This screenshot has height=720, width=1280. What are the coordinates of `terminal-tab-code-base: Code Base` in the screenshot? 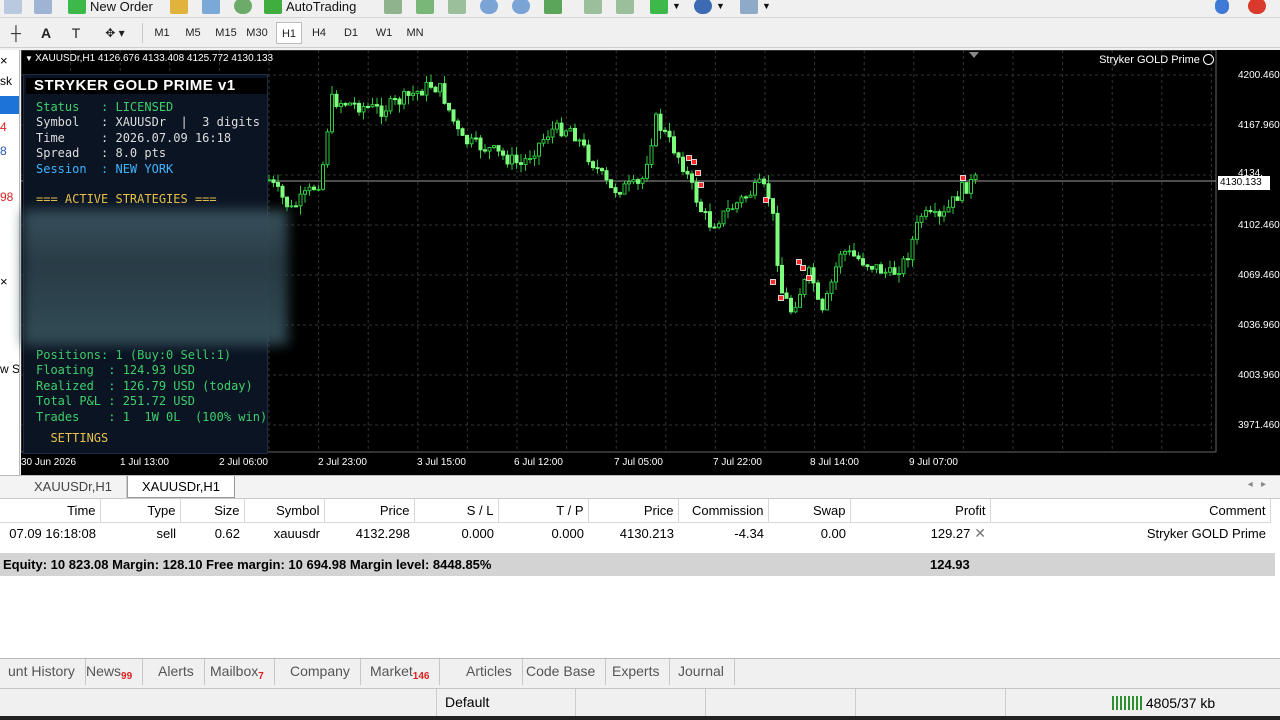 It's located at (562, 672).